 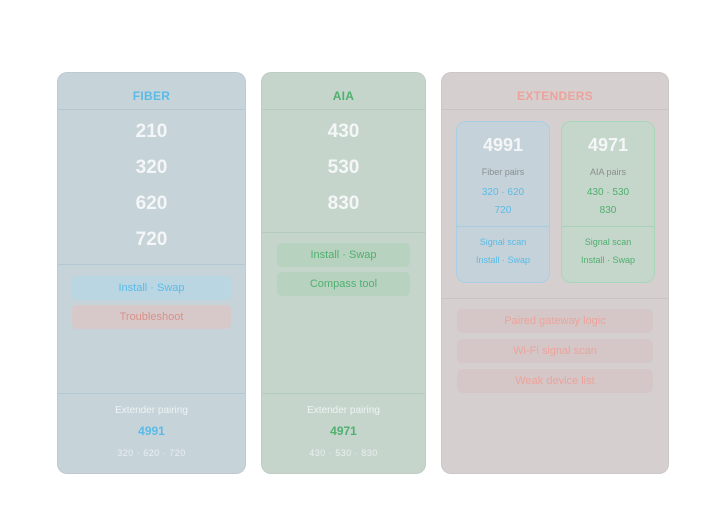 I want to click on aia-extender-code: 4971, so click(x=343, y=431).